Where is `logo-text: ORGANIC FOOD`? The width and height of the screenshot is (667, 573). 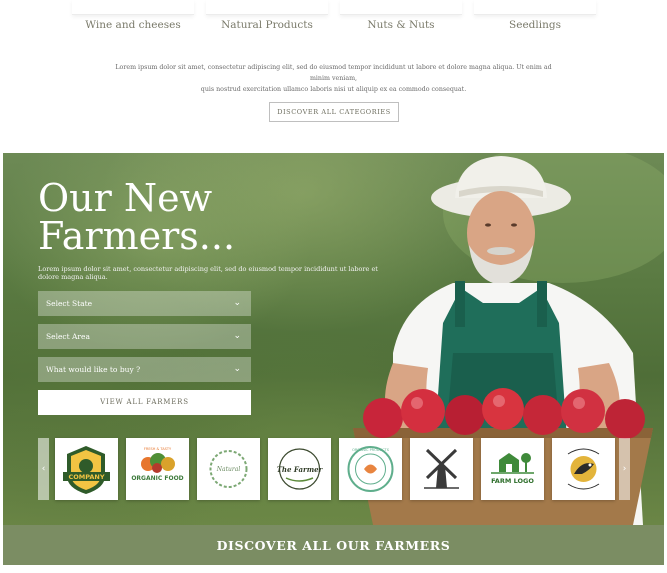 logo-text: ORGANIC FOOD is located at coordinates (157, 478).